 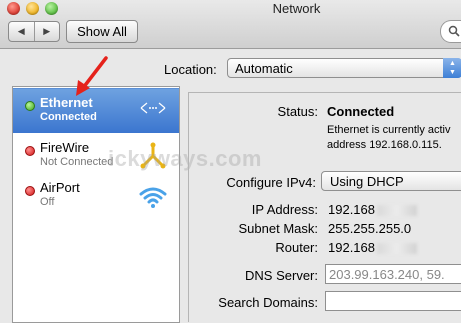 I want to click on search-icon, so click(x=454, y=31).